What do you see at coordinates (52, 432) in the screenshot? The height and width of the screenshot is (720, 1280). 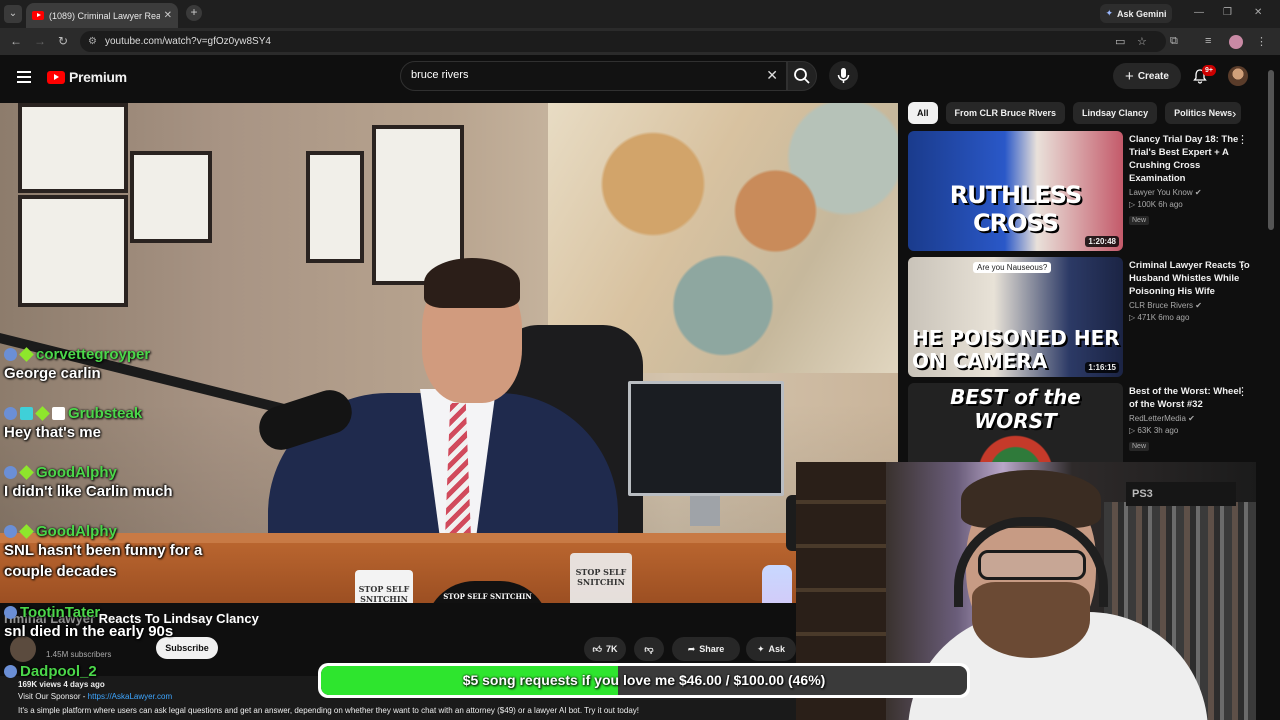 I see `chat-text: Hey that's me` at bounding box center [52, 432].